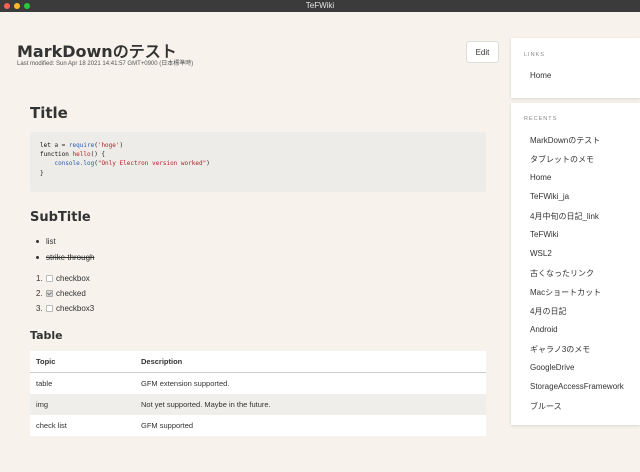  Describe the element at coordinates (82, 145) in the screenshot. I see `code-line: let a = require('hoge')` at that location.